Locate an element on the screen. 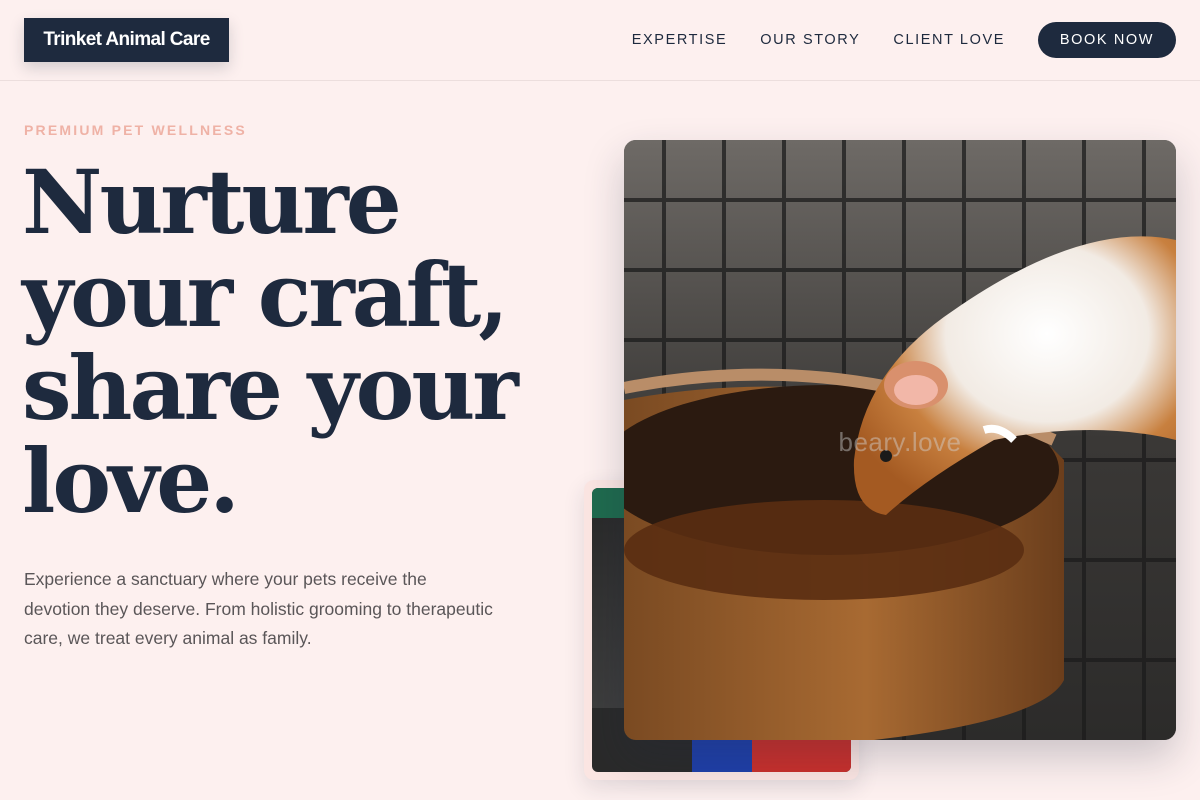 The width and height of the screenshot is (1200, 800). headline-line: your craft, is located at coordinates (265, 295).